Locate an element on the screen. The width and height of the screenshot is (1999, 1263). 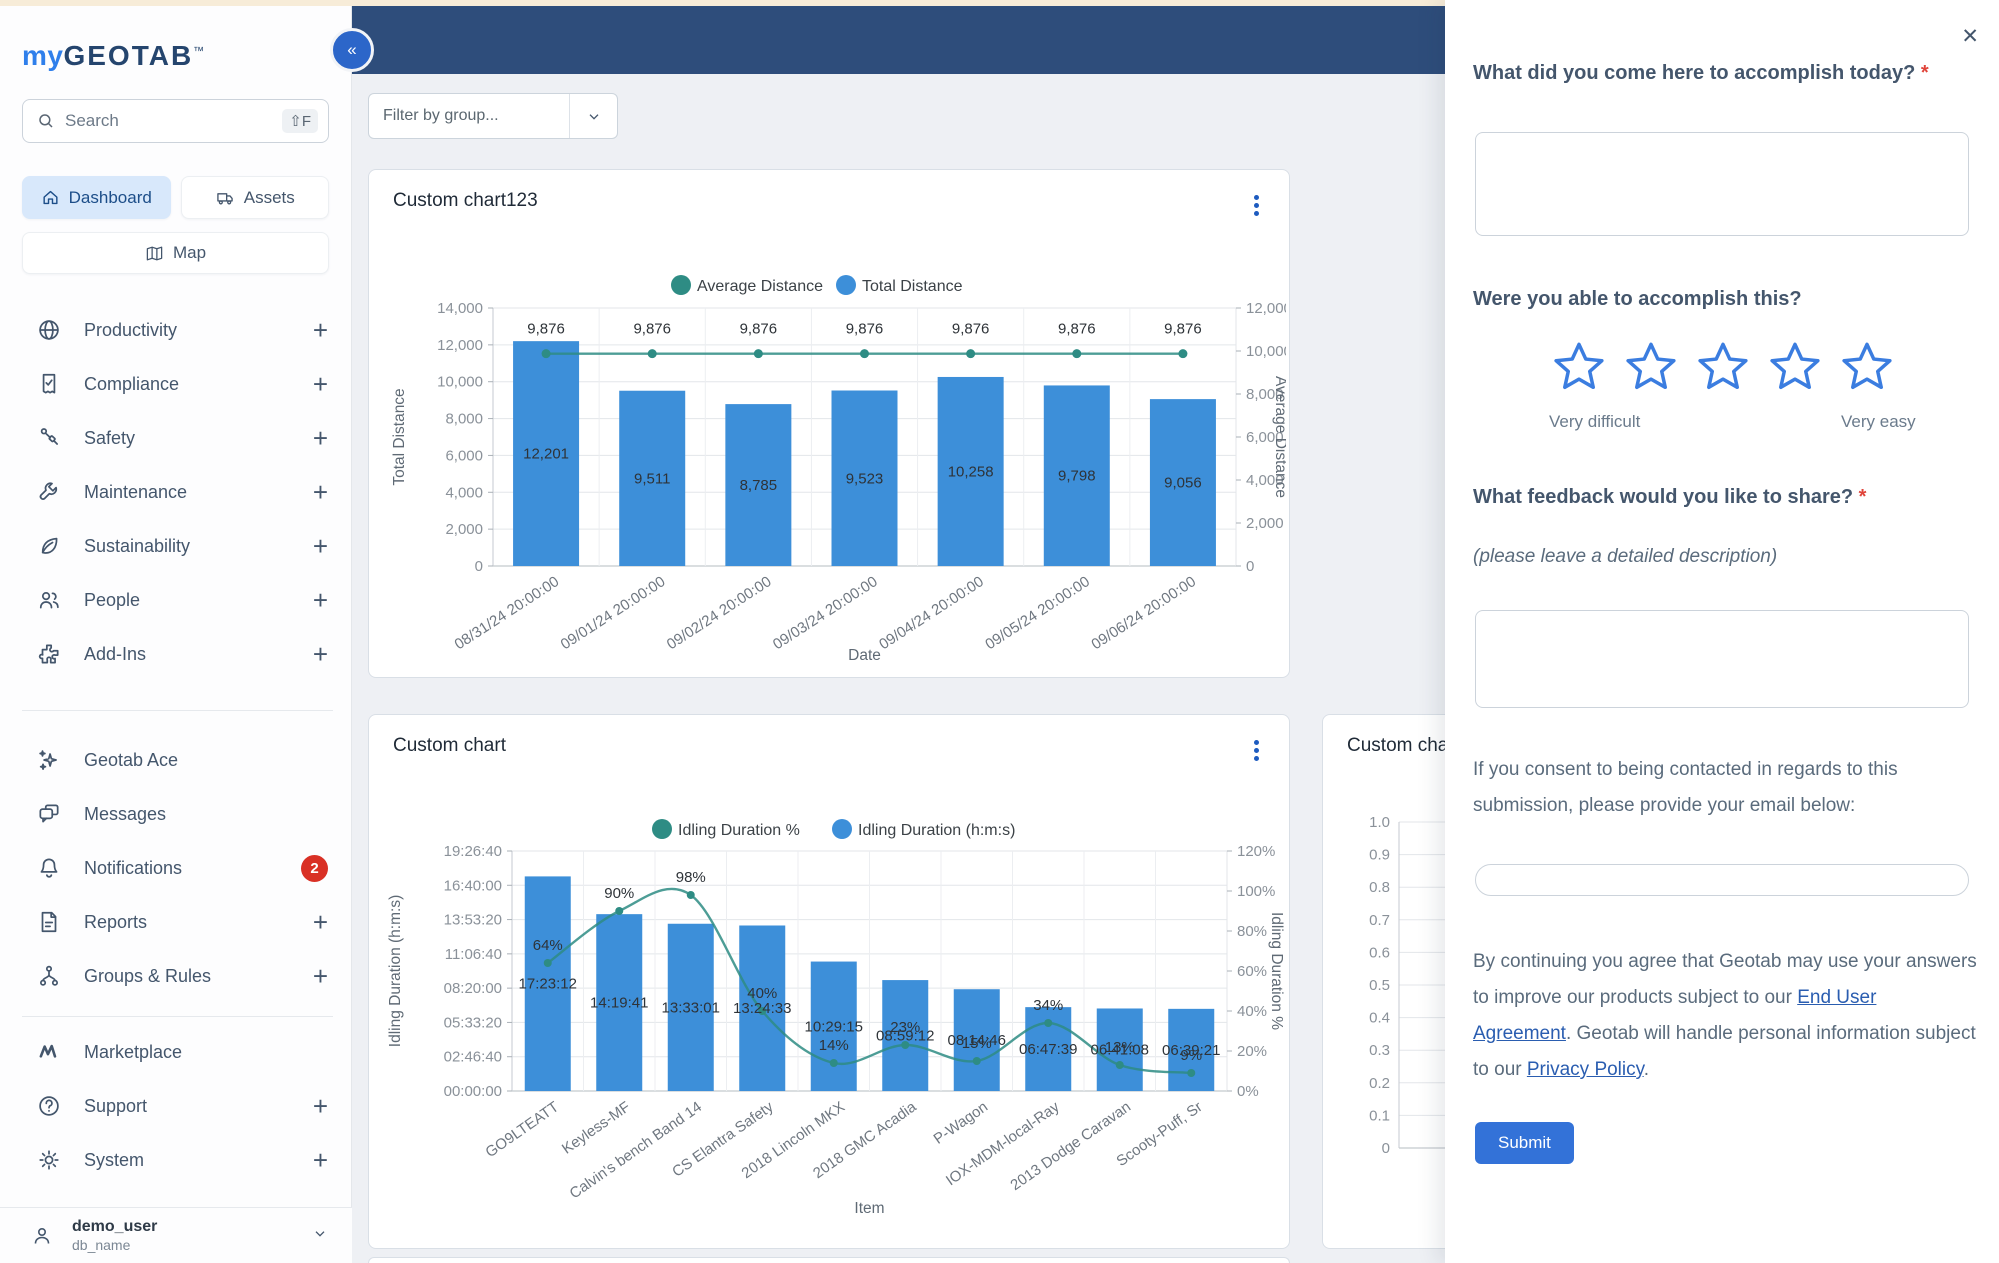
feedback-textarea is located at coordinates (1722, 659).